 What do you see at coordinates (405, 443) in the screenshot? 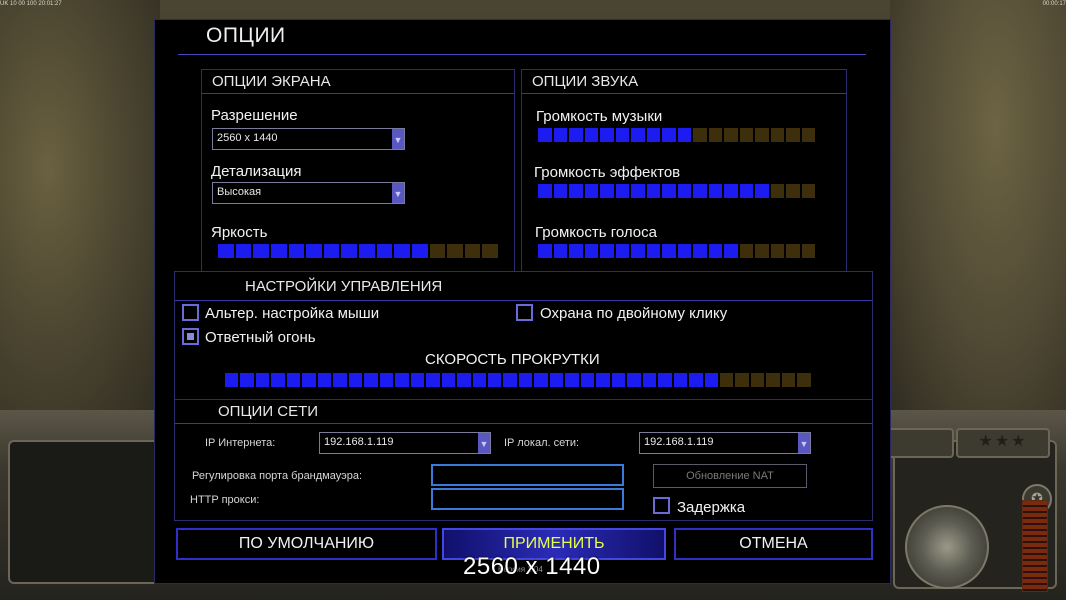
I see `internet-ip-dropdown: 192.168.1.119 ▼` at bounding box center [405, 443].